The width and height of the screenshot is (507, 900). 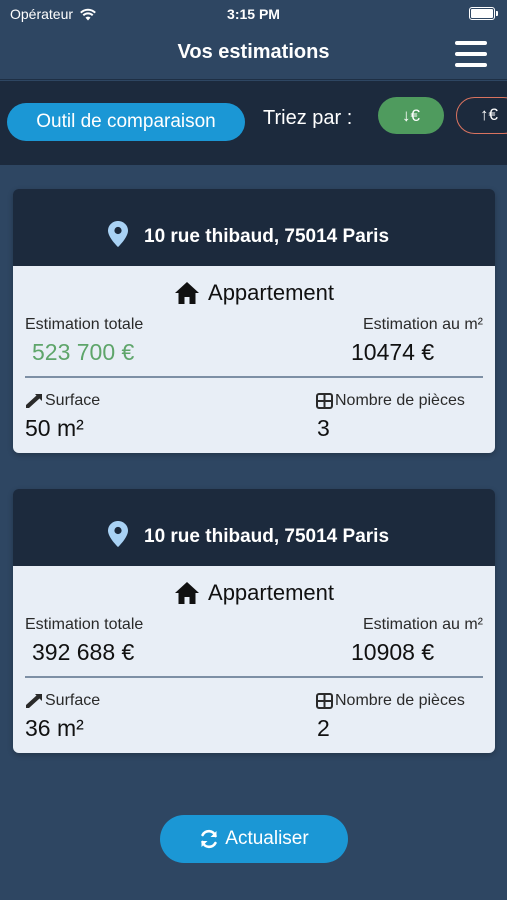 What do you see at coordinates (481, 115) in the screenshot?
I see `sort-price-asc-button: ↑€` at bounding box center [481, 115].